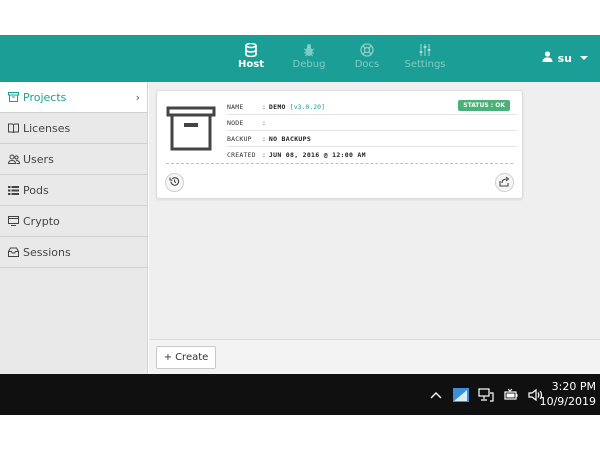 Image resolution: width=600 pixels, height=450 pixels. I want to click on nav-debug: Debug, so click(309, 58).